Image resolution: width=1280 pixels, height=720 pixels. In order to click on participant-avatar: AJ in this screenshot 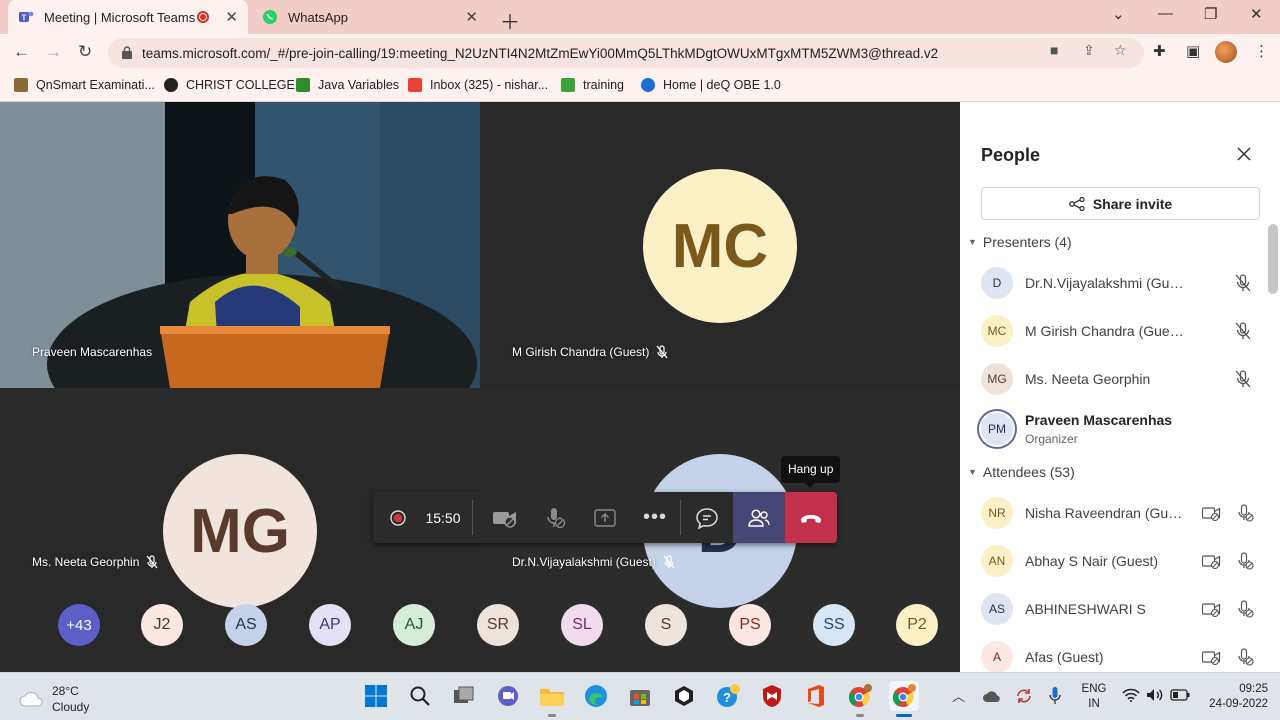, I will do `click(414, 625)`.